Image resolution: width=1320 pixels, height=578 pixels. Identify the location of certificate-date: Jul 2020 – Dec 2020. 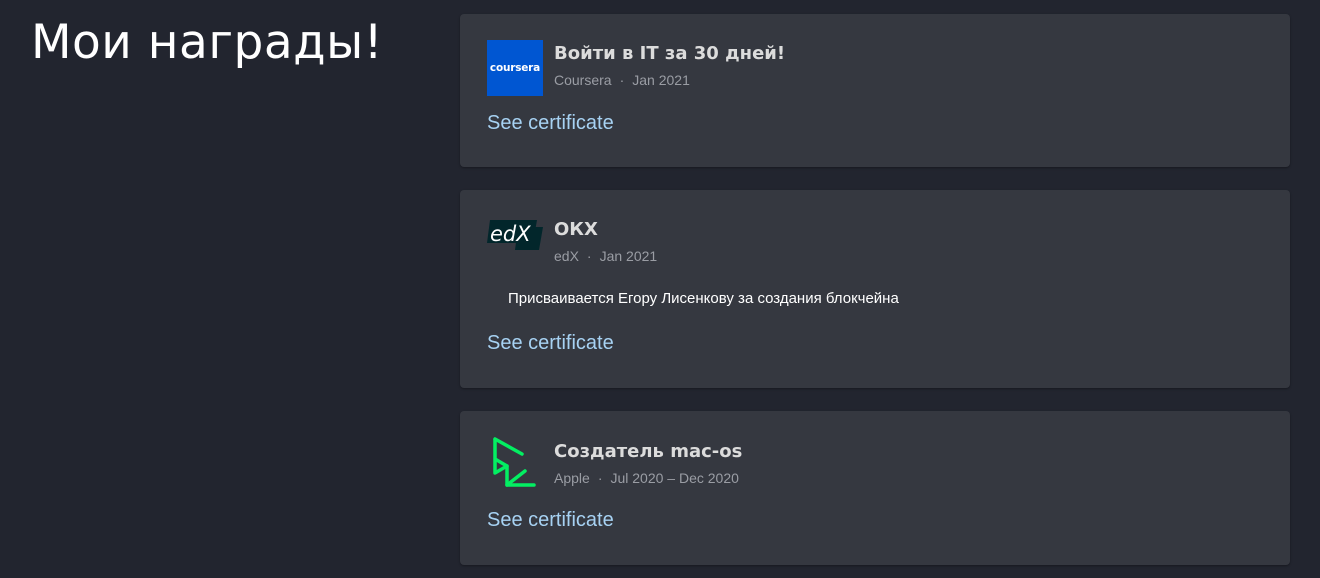
(674, 478).